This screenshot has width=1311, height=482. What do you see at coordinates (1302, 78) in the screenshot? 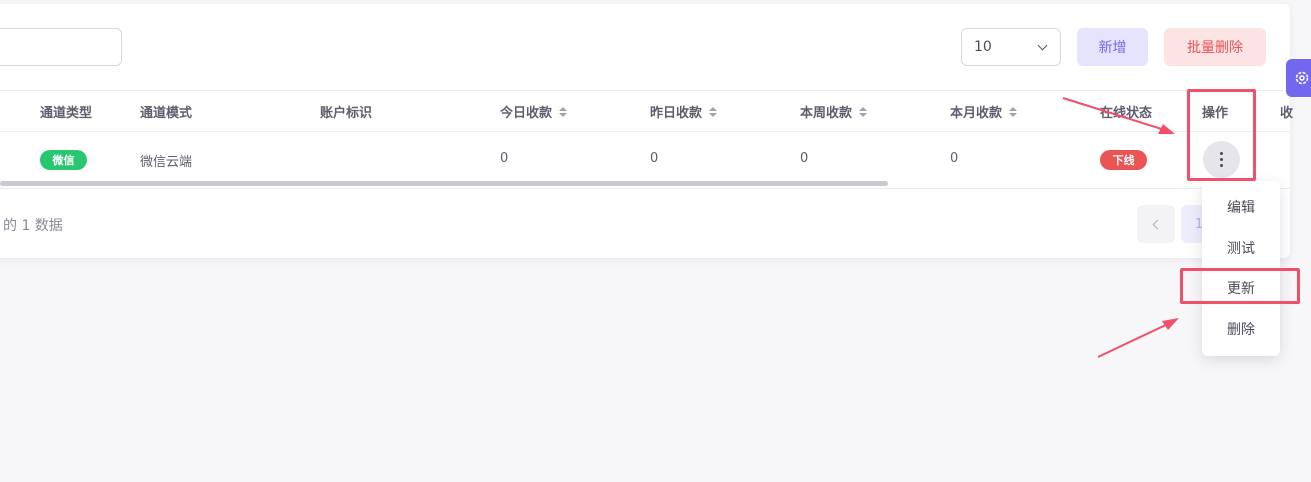
I see `gear-icon` at bounding box center [1302, 78].